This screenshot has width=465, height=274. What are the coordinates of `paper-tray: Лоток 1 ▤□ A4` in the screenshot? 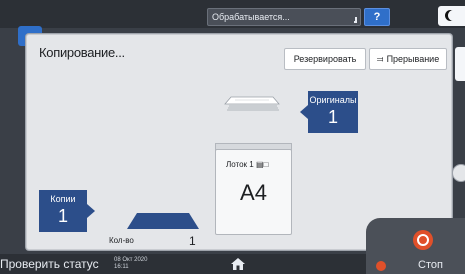 It's located at (253, 192).